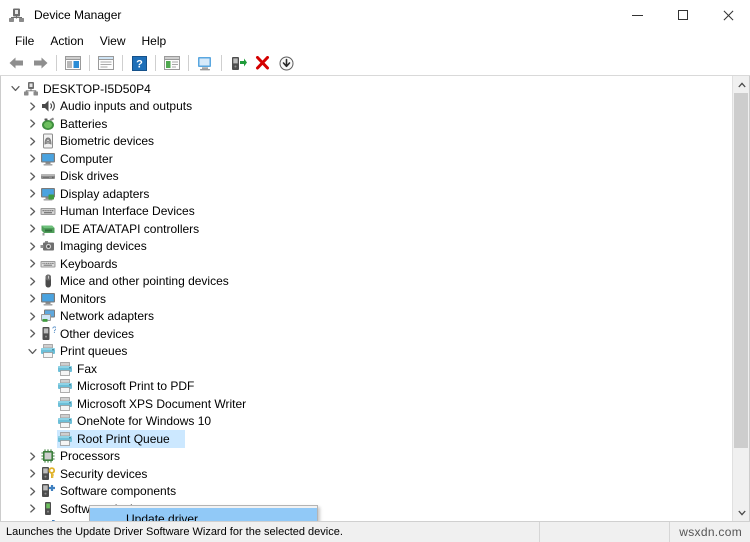  What do you see at coordinates (366, 159) in the screenshot?
I see `tree-row: Computer` at bounding box center [366, 159].